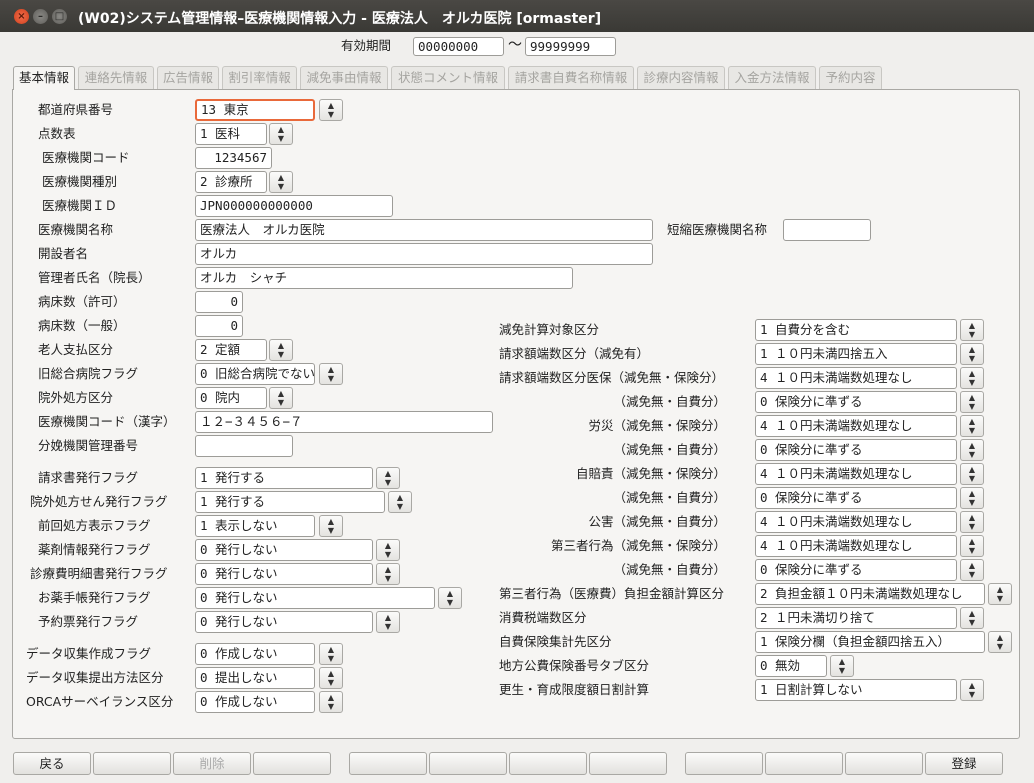 This screenshot has height=783, width=1034. What do you see at coordinates (856, 426) in the screenshot?
I see `rousai-ins-input: 4 １０円未満端数処理なし` at bounding box center [856, 426].